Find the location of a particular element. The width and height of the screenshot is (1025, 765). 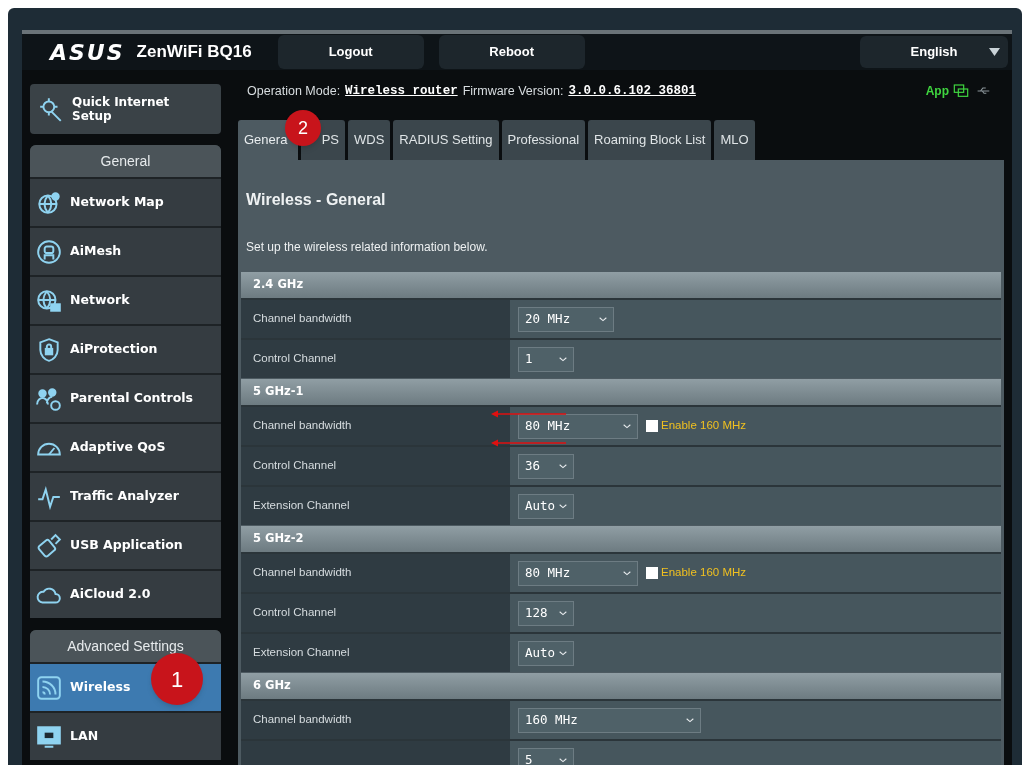

tab: Professional is located at coordinates (543, 140).